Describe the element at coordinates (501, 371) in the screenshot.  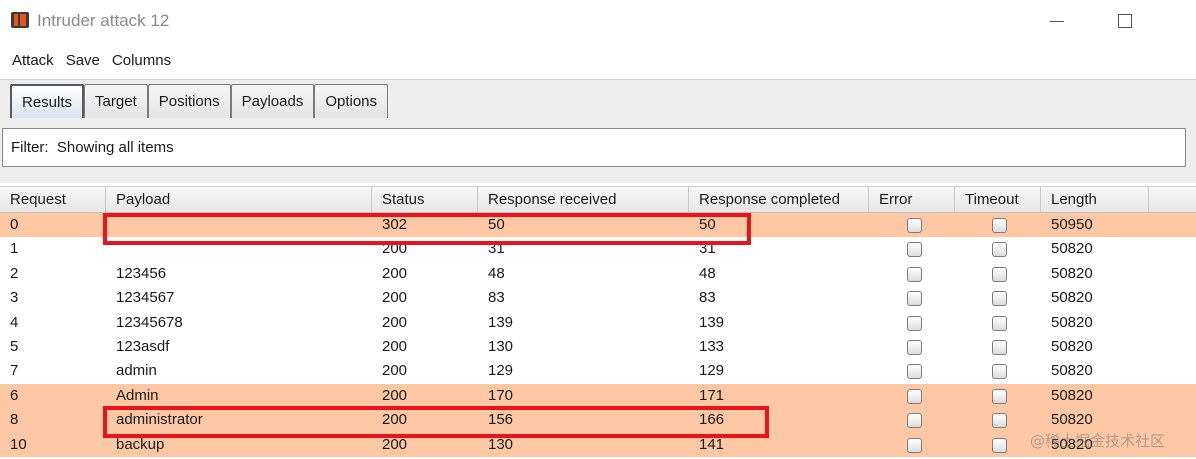
I see `response-received-cell: 129` at that location.